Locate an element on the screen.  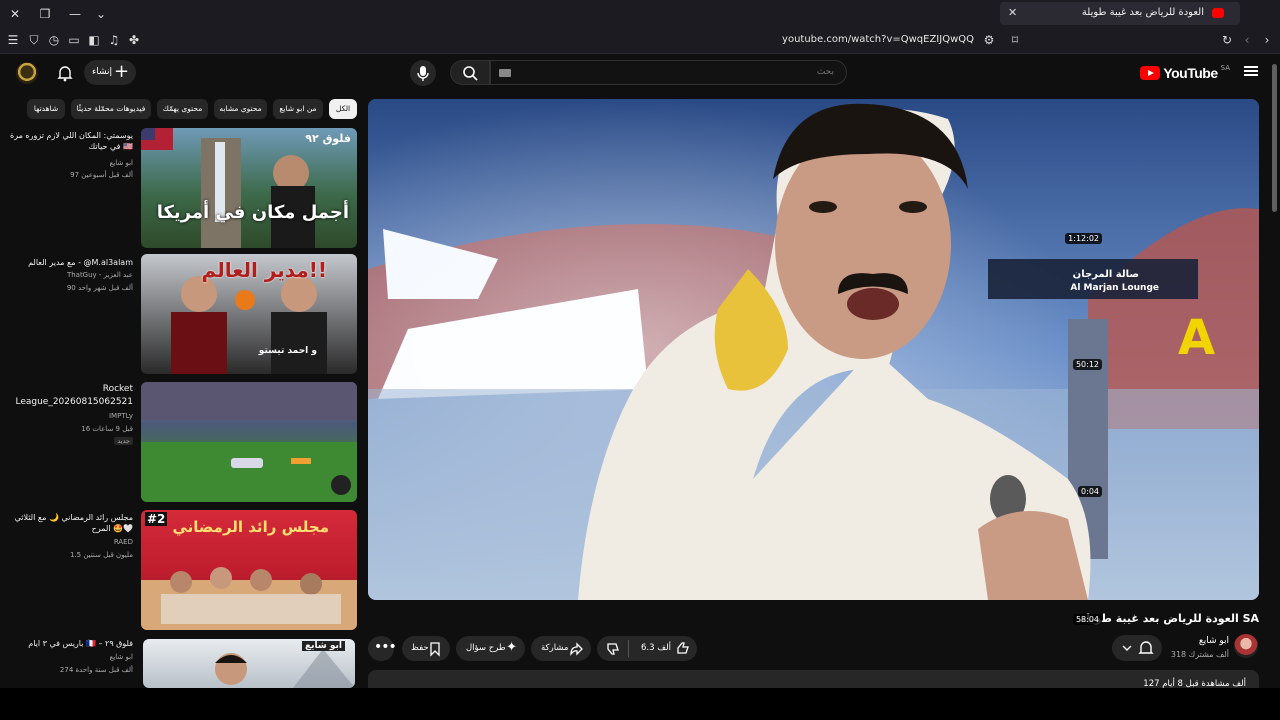
tab-list-chevron-icon: ⌄ is located at coordinates (101, 14).